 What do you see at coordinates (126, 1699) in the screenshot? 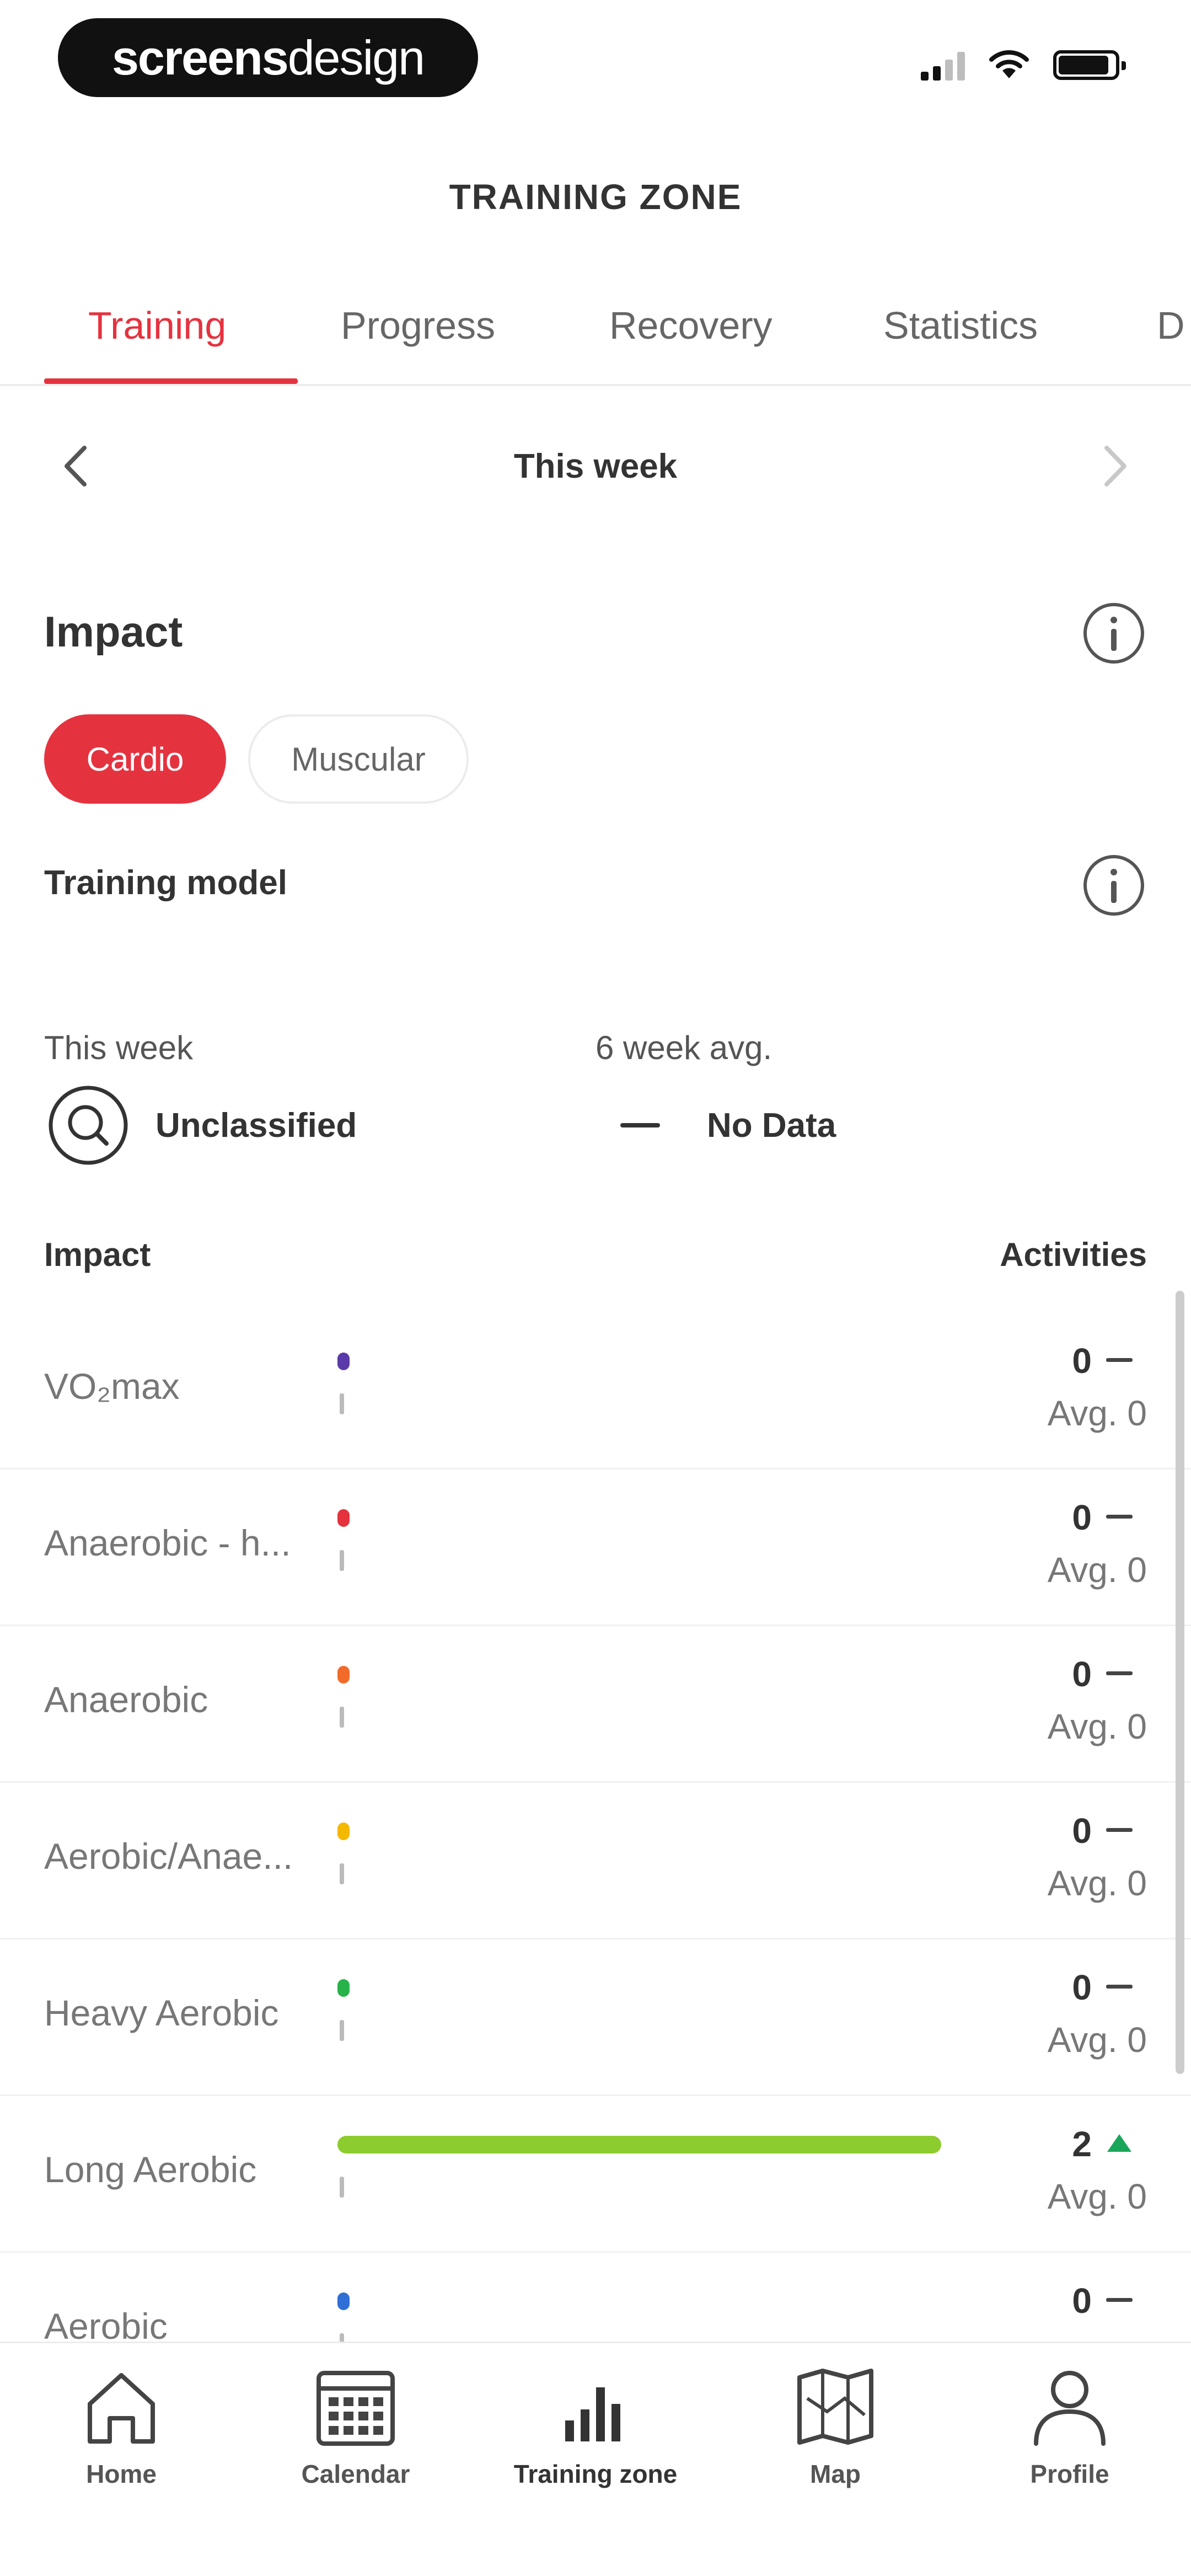
I see `zone-name: Anaerobic` at bounding box center [126, 1699].